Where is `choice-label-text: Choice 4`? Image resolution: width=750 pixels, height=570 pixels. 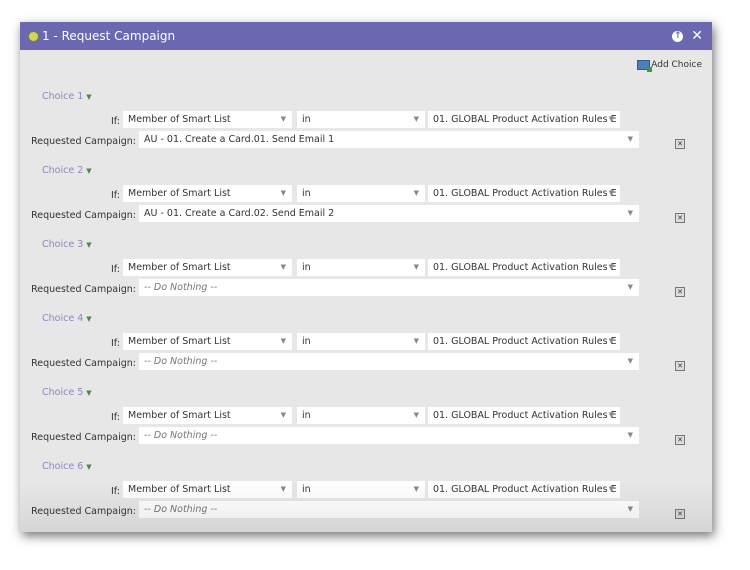
choice-label-text: Choice 4 is located at coordinates (63, 318).